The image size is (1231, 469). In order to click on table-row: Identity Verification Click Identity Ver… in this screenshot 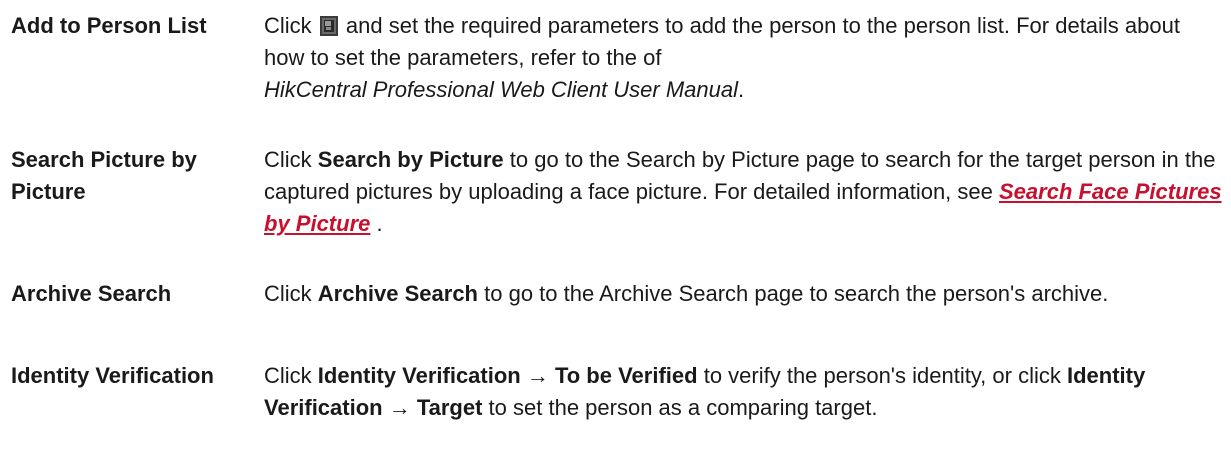, I will do `click(615, 392)`.